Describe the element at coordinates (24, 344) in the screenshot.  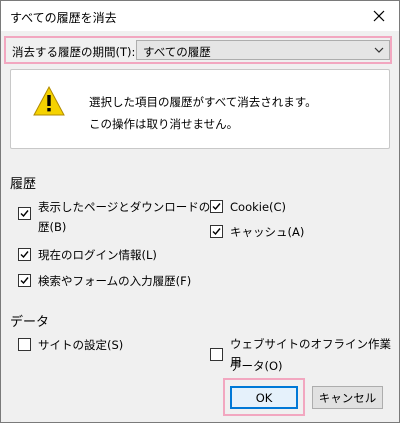
I see `checkbox-site-settings` at that location.